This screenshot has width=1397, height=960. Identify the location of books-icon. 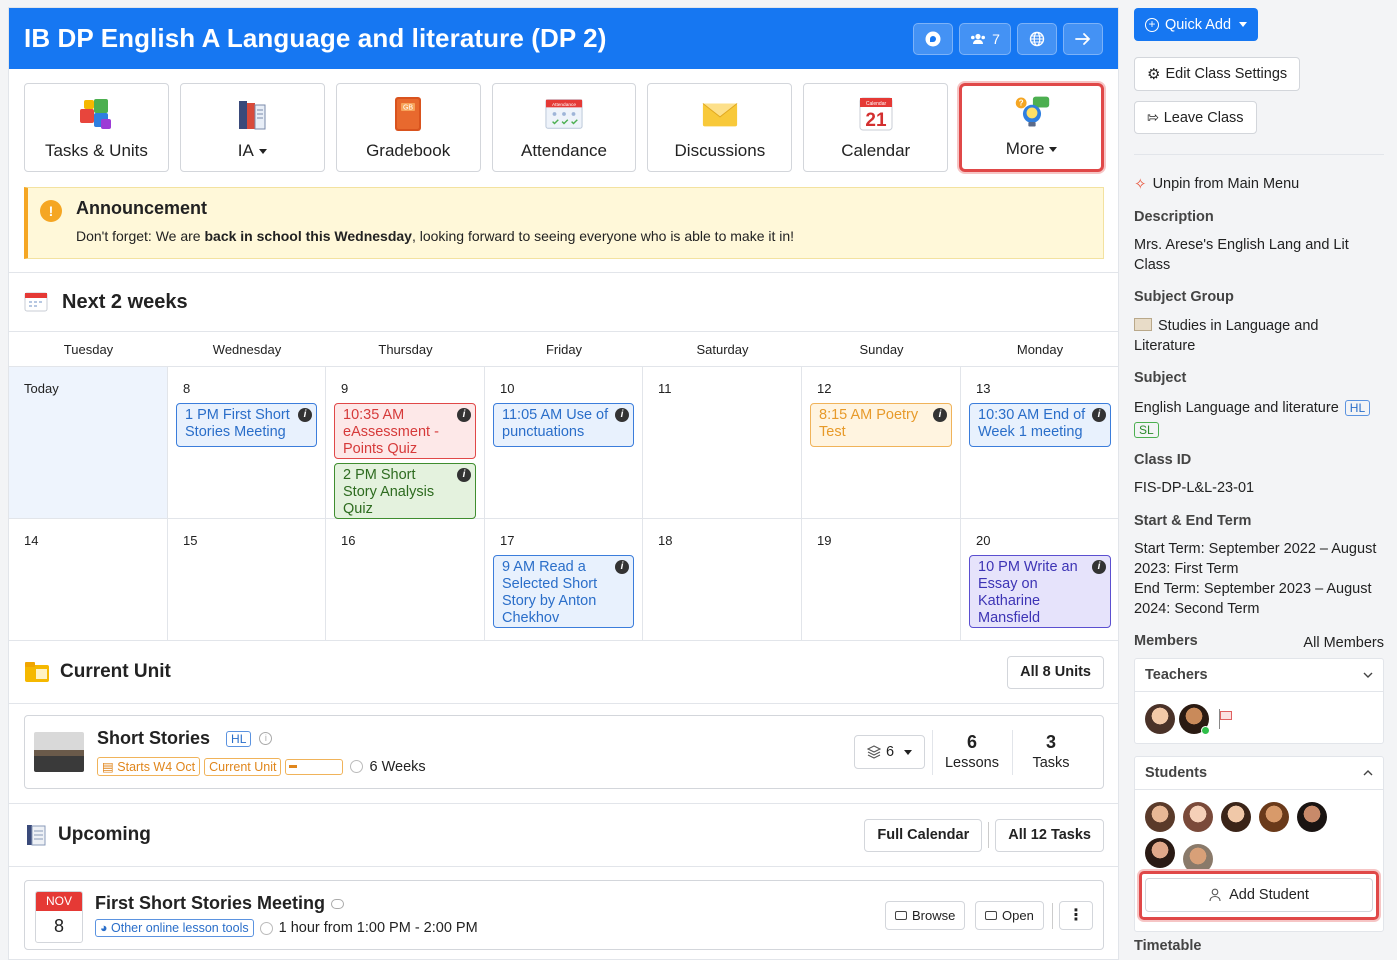
(252, 115).